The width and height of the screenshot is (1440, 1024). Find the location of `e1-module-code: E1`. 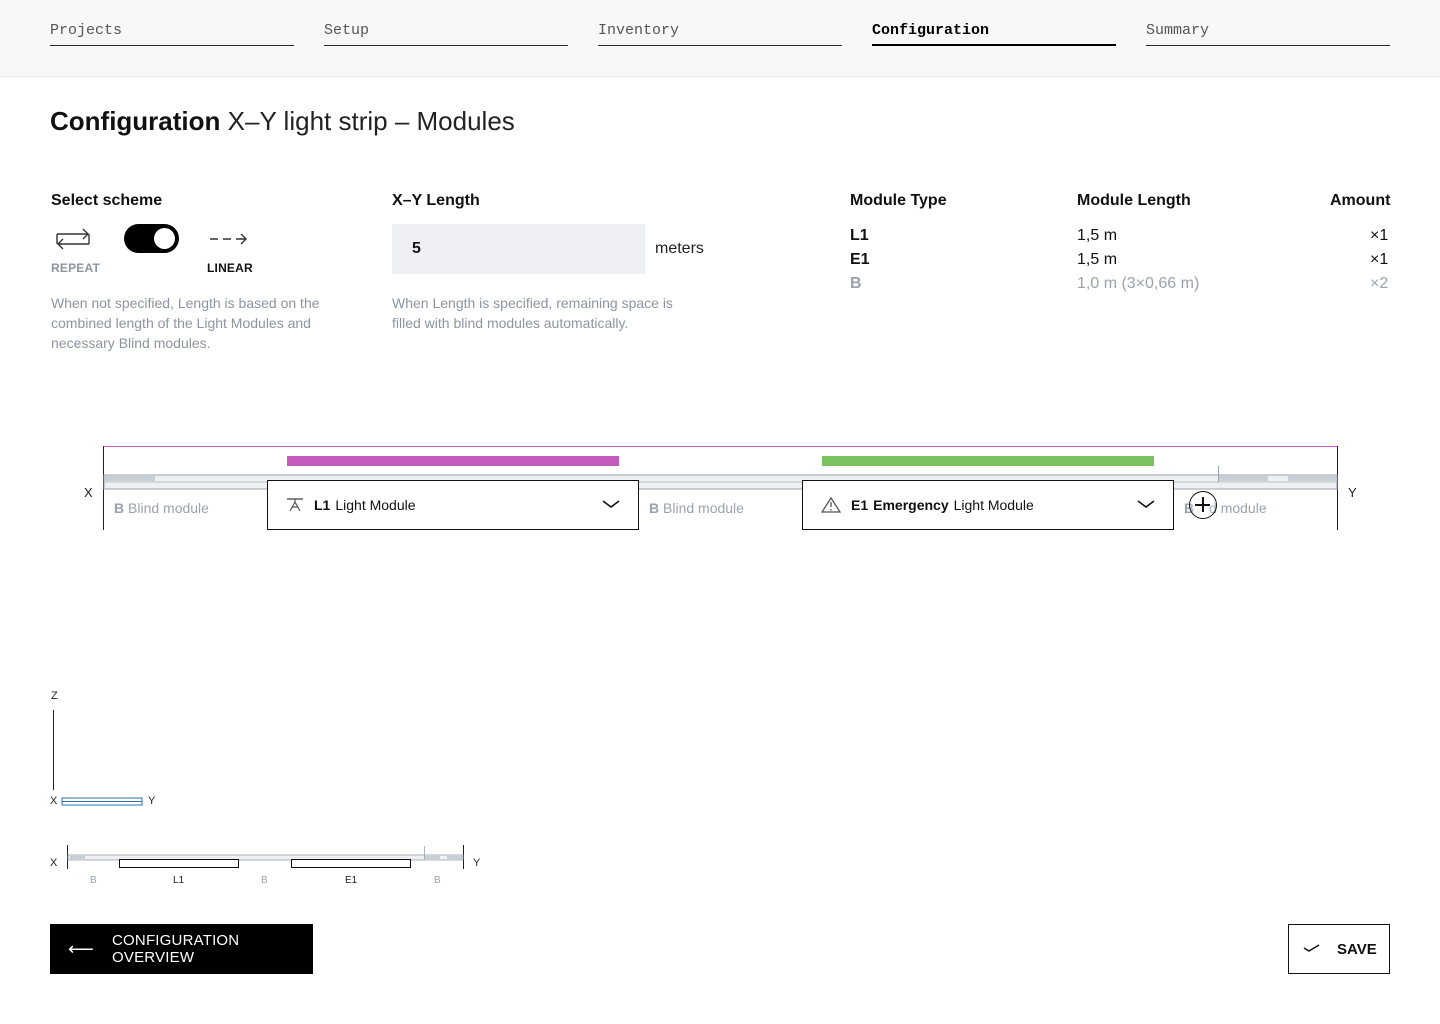

e1-module-code: E1 is located at coordinates (860, 505).